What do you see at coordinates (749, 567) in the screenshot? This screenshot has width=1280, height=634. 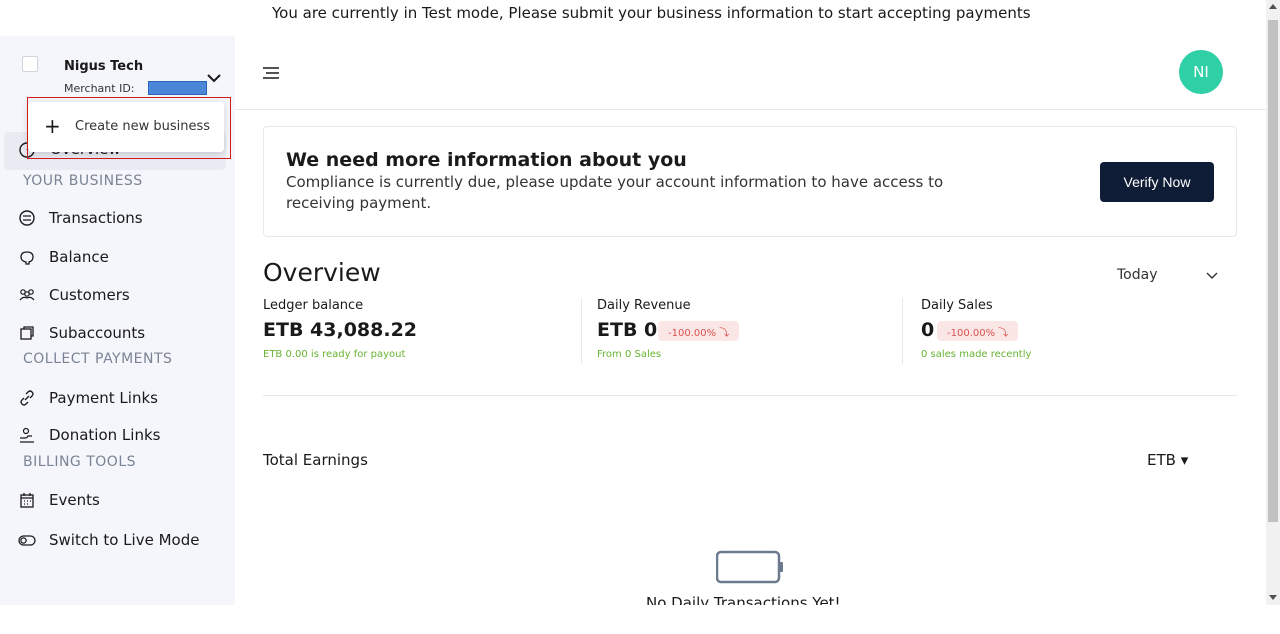 I see `empty-battery-icon` at bounding box center [749, 567].